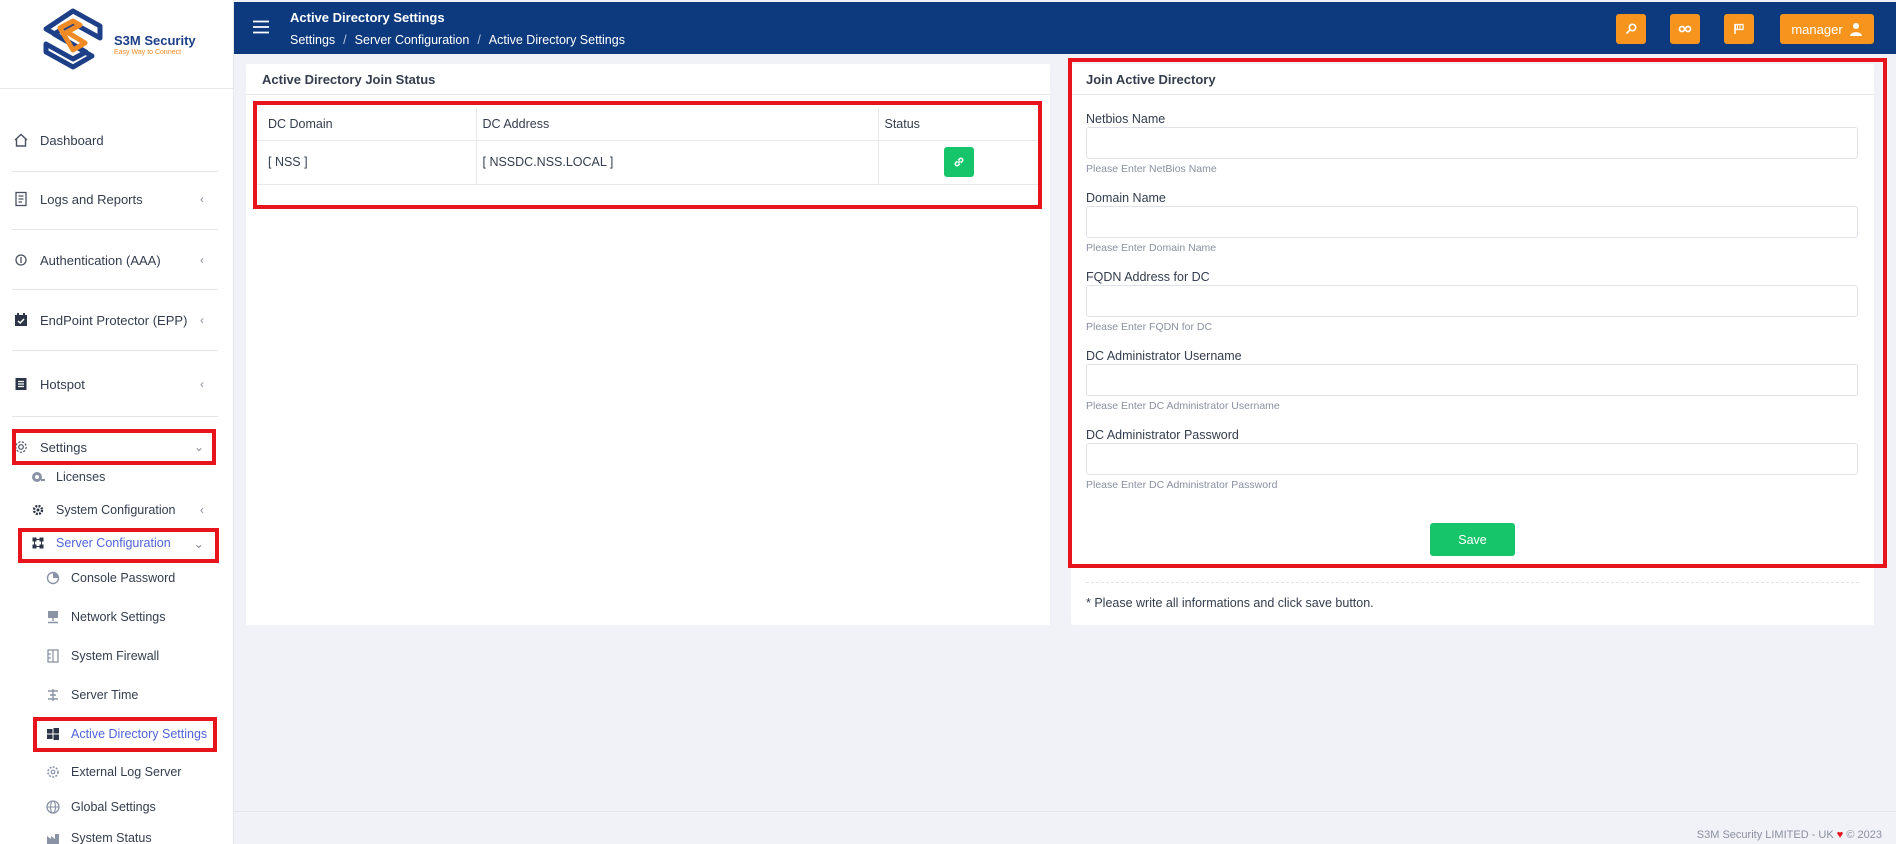 The image size is (1896, 844). I want to click on column-header: DC Address, so click(677, 124).